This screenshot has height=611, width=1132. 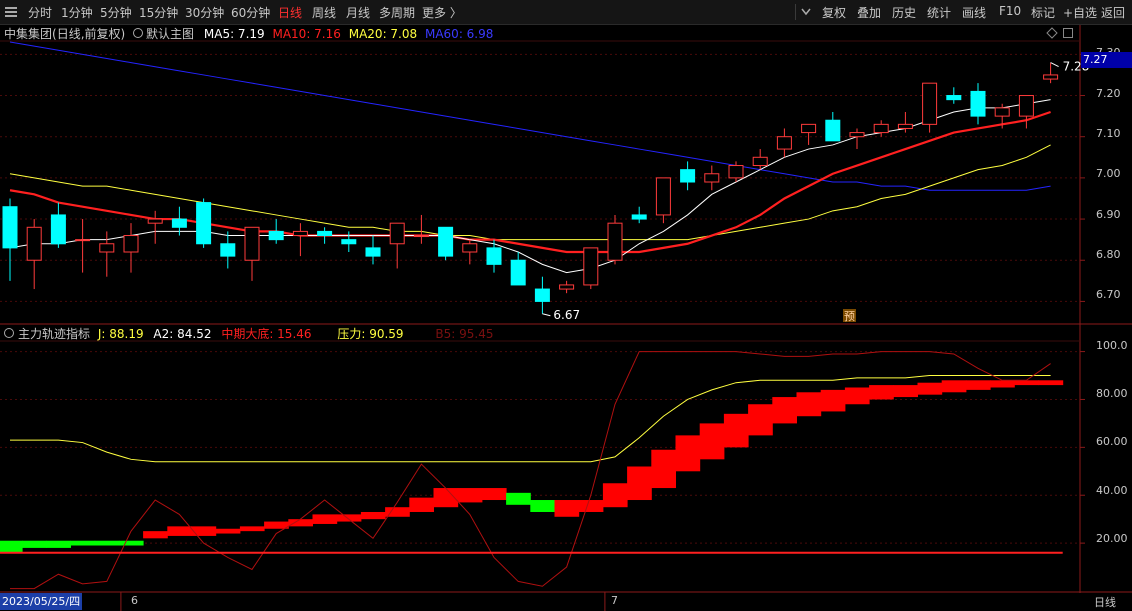 What do you see at coordinates (182, 334) in the screenshot?
I see `a2-readout: A2: 84.52` at bounding box center [182, 334].